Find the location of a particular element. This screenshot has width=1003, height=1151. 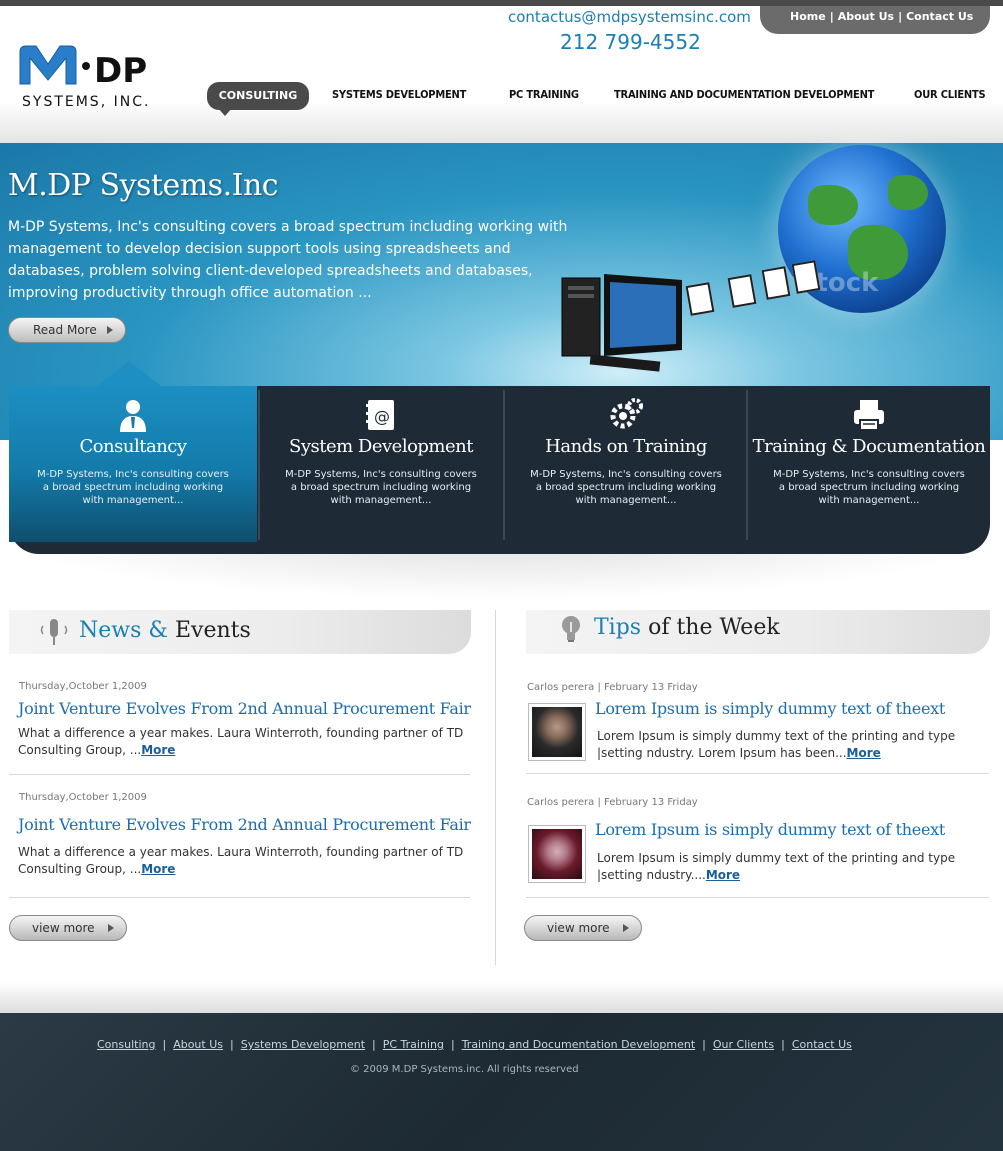

top-links: Home | About Us | Contact Us is located at coordinates (881, 16).